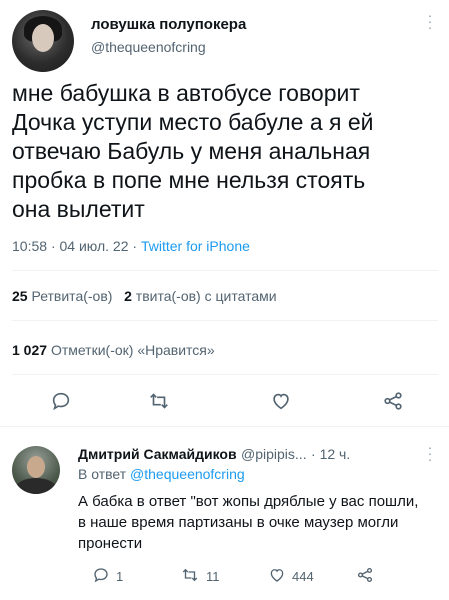  Describe the element at coordinates (94, 246) in the screenshot. I see `tweet-date: 04 июл. 22` at that location.